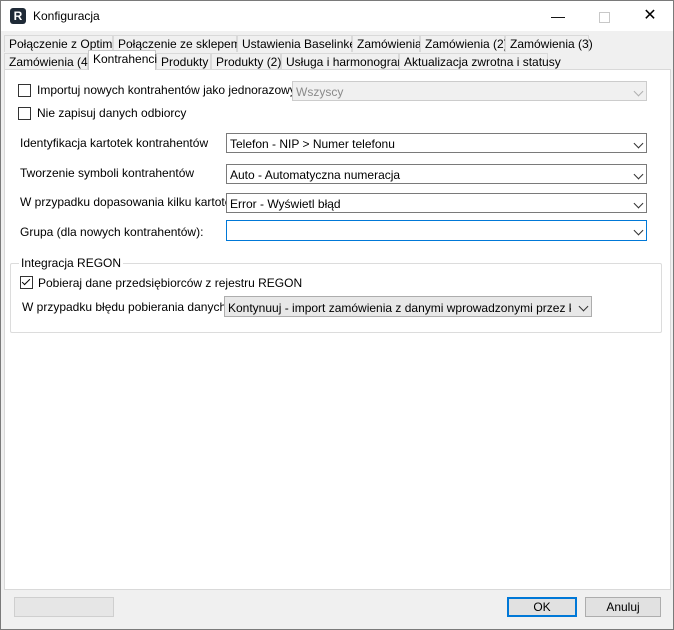 This screenshot has width=674, height=630. I want to click on title-bar: R Konfiguracja — ✕, so click(337, 16).